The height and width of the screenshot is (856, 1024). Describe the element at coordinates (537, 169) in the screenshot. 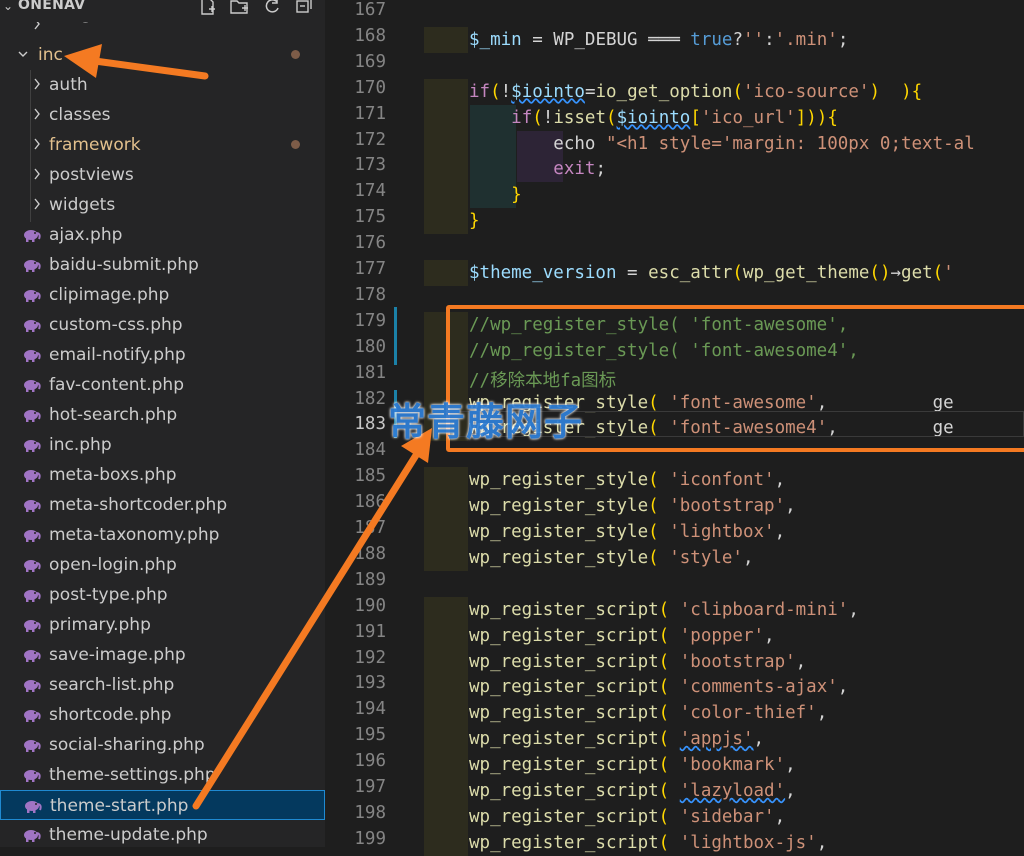

I see `code-line: exit;` at that location.